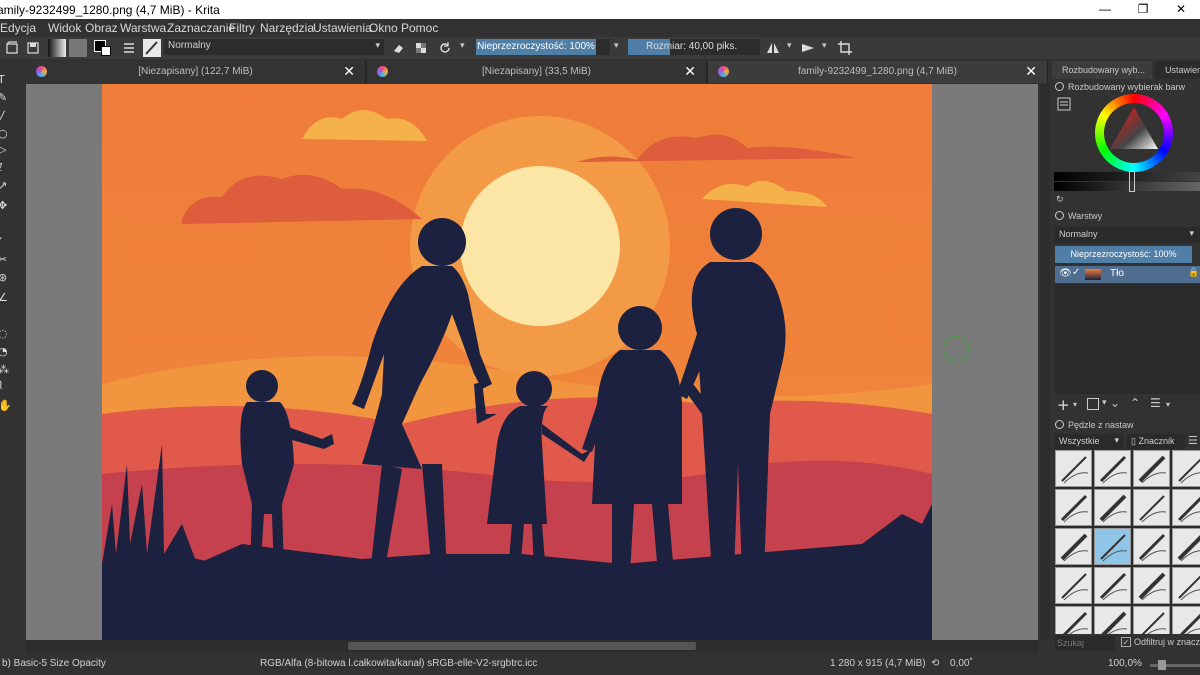 This screenshot has height=675, width=1200. I want to click on brush-settings-icon, so click(129, 48).